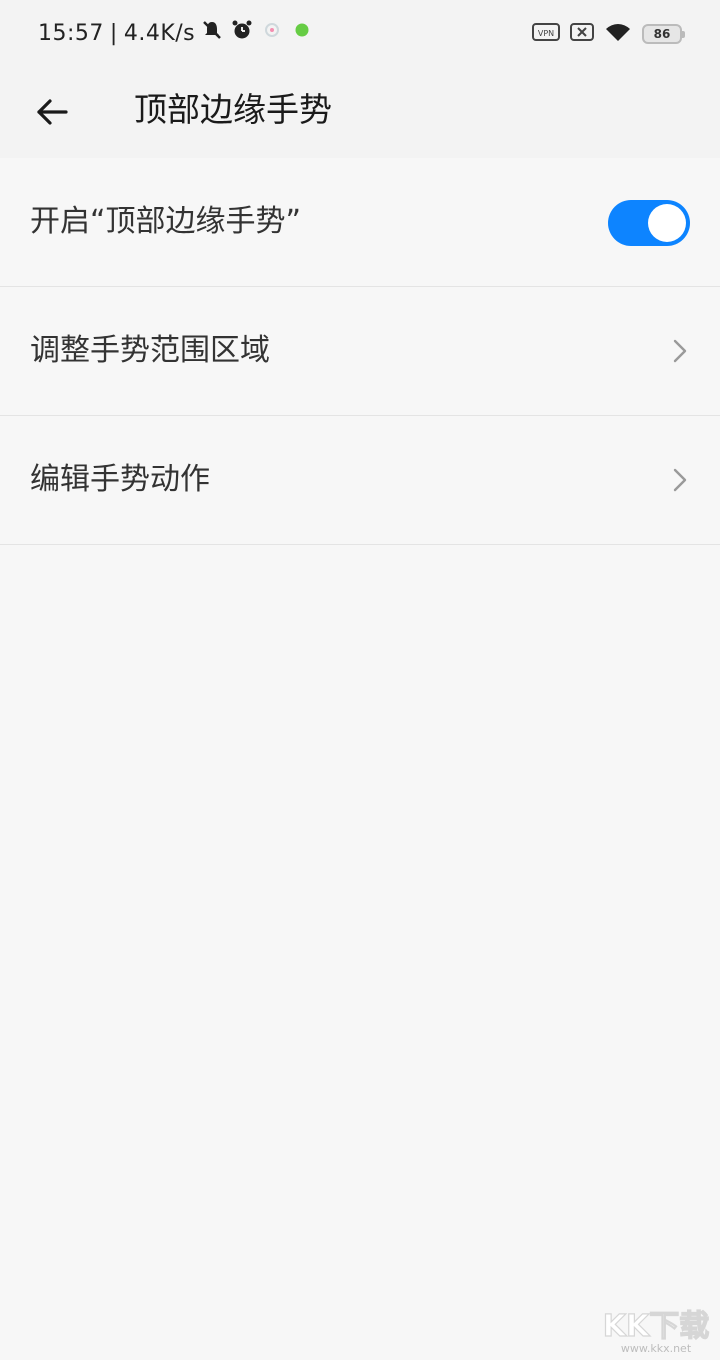 The height and width of the screenshot is (1360, 720). What do you see at coordinates (159, 33) in the screenshot?
I see `status-net-speed: 4.4K/s` at bounding box center [159, 33].